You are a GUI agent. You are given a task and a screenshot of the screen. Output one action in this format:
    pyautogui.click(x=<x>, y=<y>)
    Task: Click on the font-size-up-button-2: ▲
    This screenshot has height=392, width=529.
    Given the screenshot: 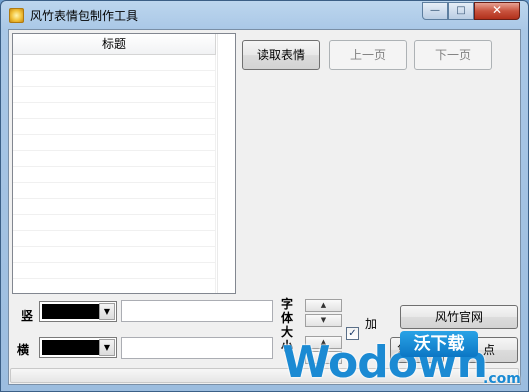 What is the action you would take?
    pyautogui.click(x=323, y=342)
    